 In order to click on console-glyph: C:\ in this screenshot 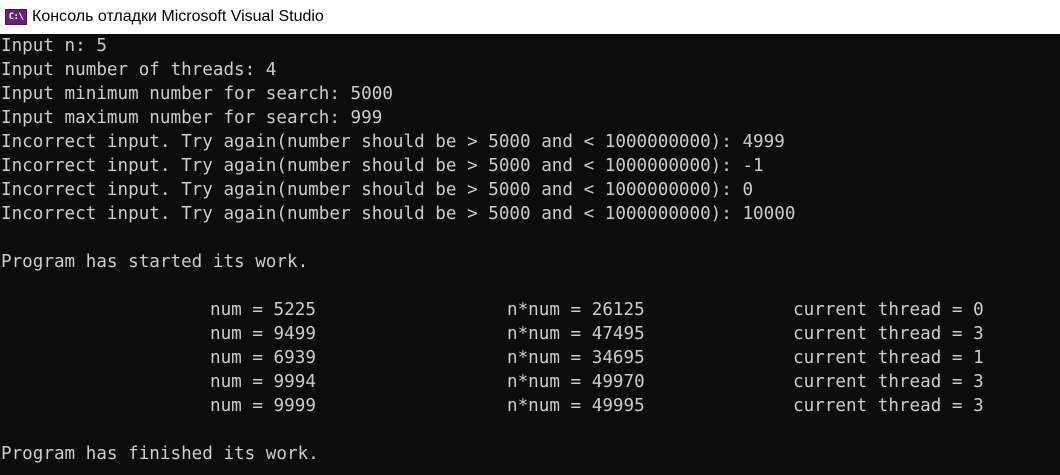, I will do `click(16, 16)`.